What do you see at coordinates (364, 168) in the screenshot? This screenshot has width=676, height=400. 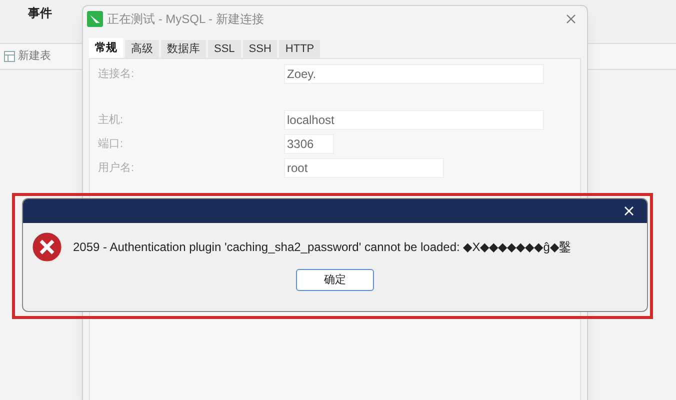 I see `input-field: root` at bounding box center [364, 168].